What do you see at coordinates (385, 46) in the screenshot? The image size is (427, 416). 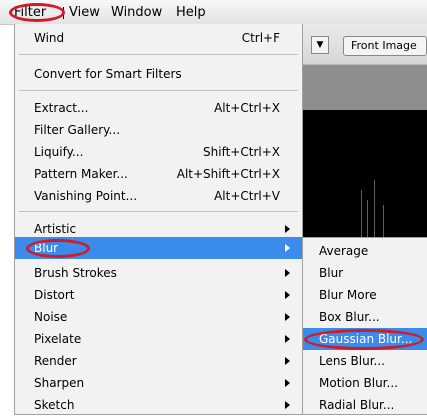 I see `front-image-button: Front Image` at bounding box center [385, 46].